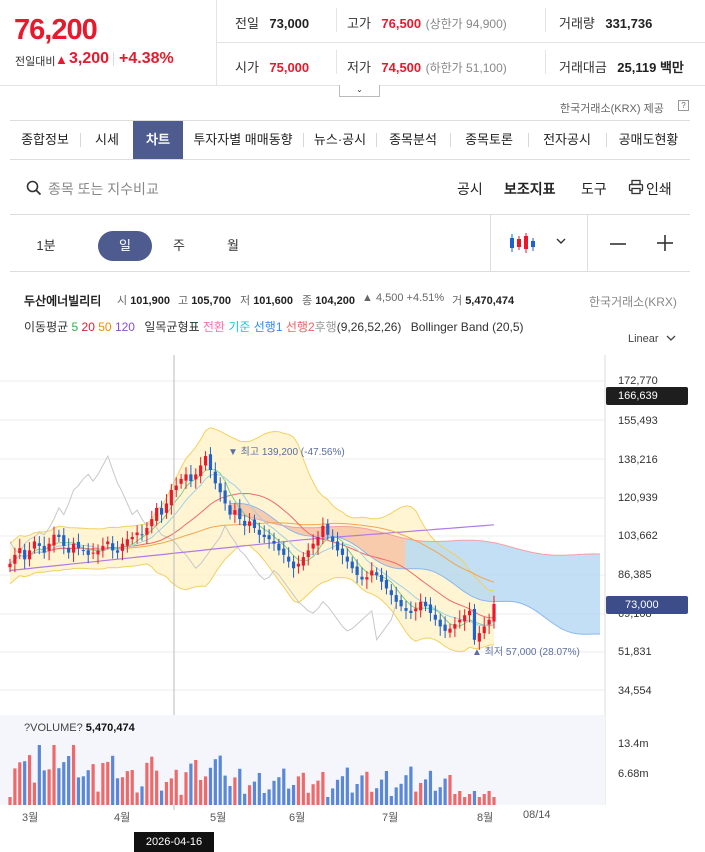  What do you see at coordinates (633, 744) in the screenshot?
I see `volume-tick: 13.4m` at bounding box center [633, 744].